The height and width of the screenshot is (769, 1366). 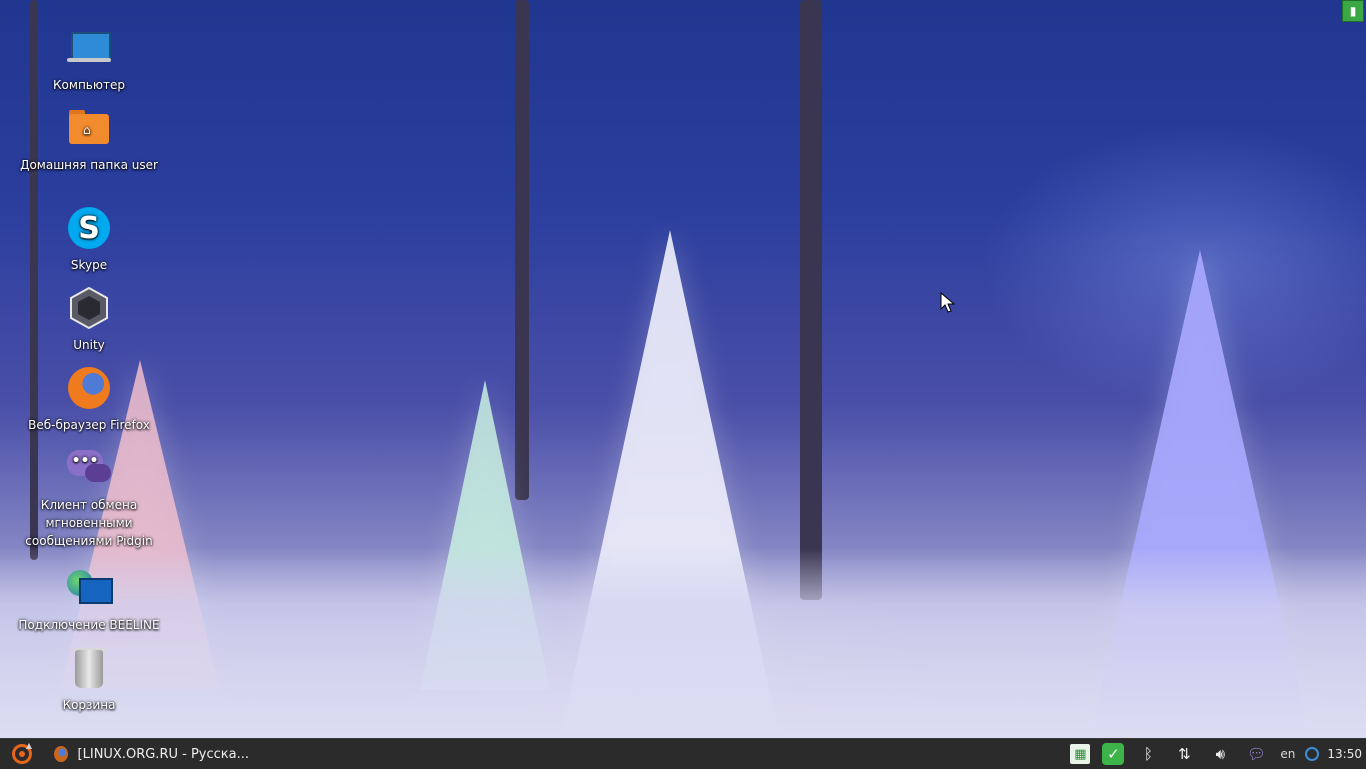 I want to click on desktop-icon-computer: Компьютер, so click(x=89, y=59).